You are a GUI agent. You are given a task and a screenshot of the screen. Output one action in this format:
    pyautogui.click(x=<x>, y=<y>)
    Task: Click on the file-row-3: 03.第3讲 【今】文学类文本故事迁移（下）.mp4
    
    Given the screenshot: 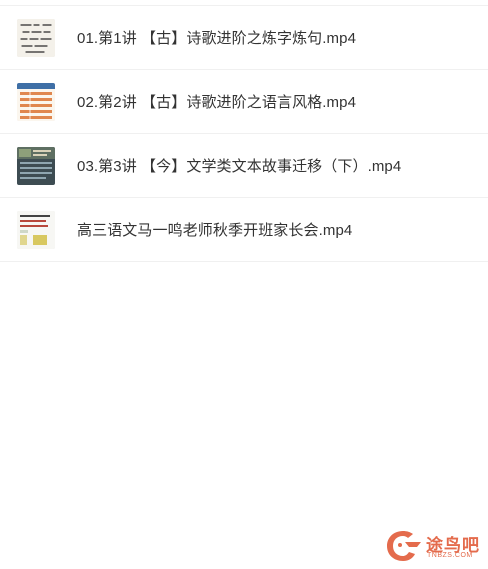 What is the action you would take?
    pyautogui.click(x=244, y=166)
    